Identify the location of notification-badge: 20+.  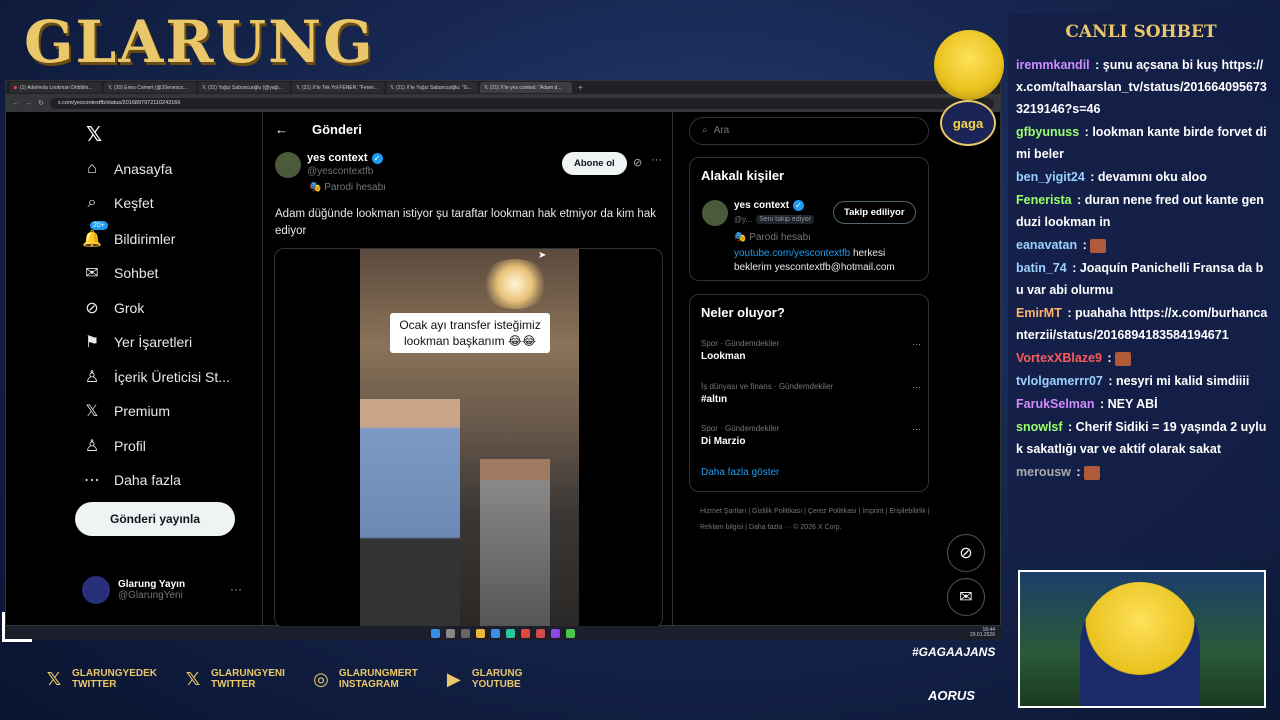
(99, 225).